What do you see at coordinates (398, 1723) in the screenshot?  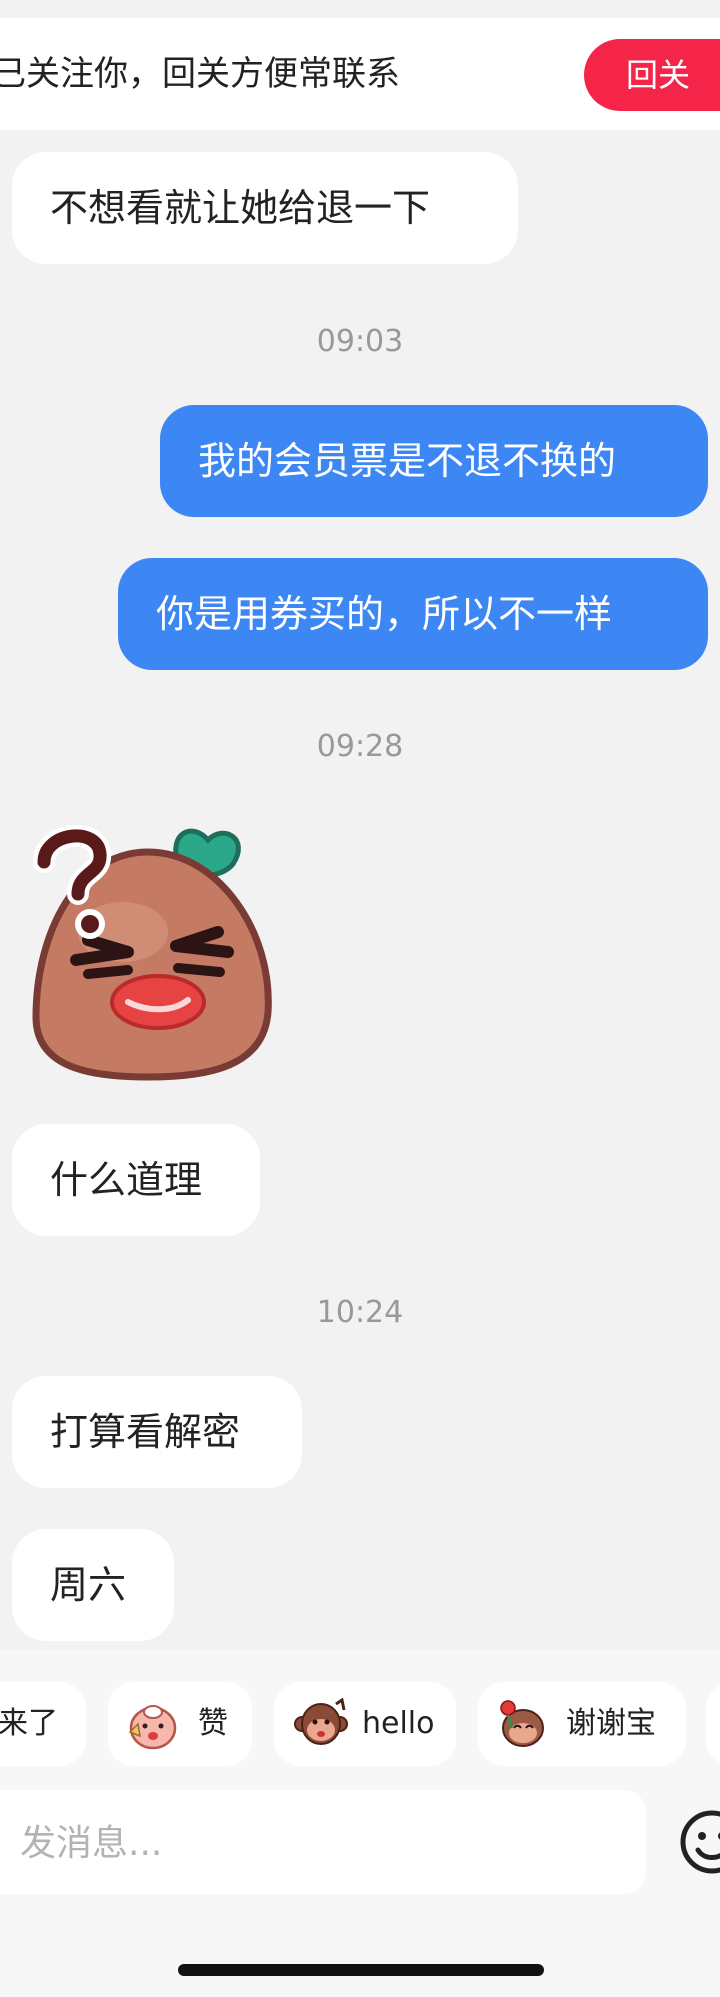 I see `quick-reply-label: hello` at bounding box center [398, 1723].